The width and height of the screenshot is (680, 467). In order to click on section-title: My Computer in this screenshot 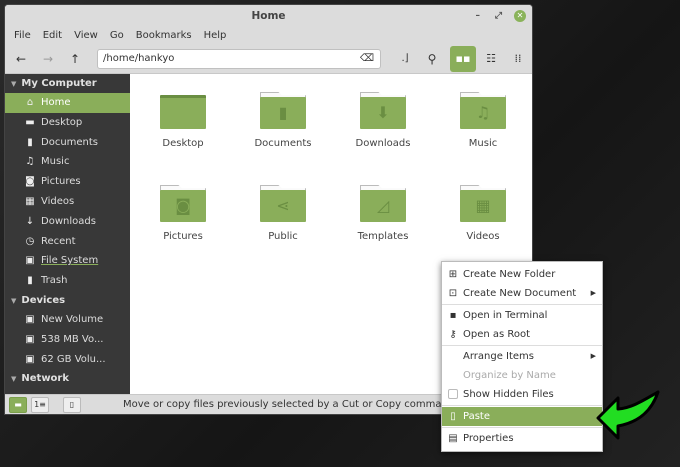, I will do `click(59, 83)`.